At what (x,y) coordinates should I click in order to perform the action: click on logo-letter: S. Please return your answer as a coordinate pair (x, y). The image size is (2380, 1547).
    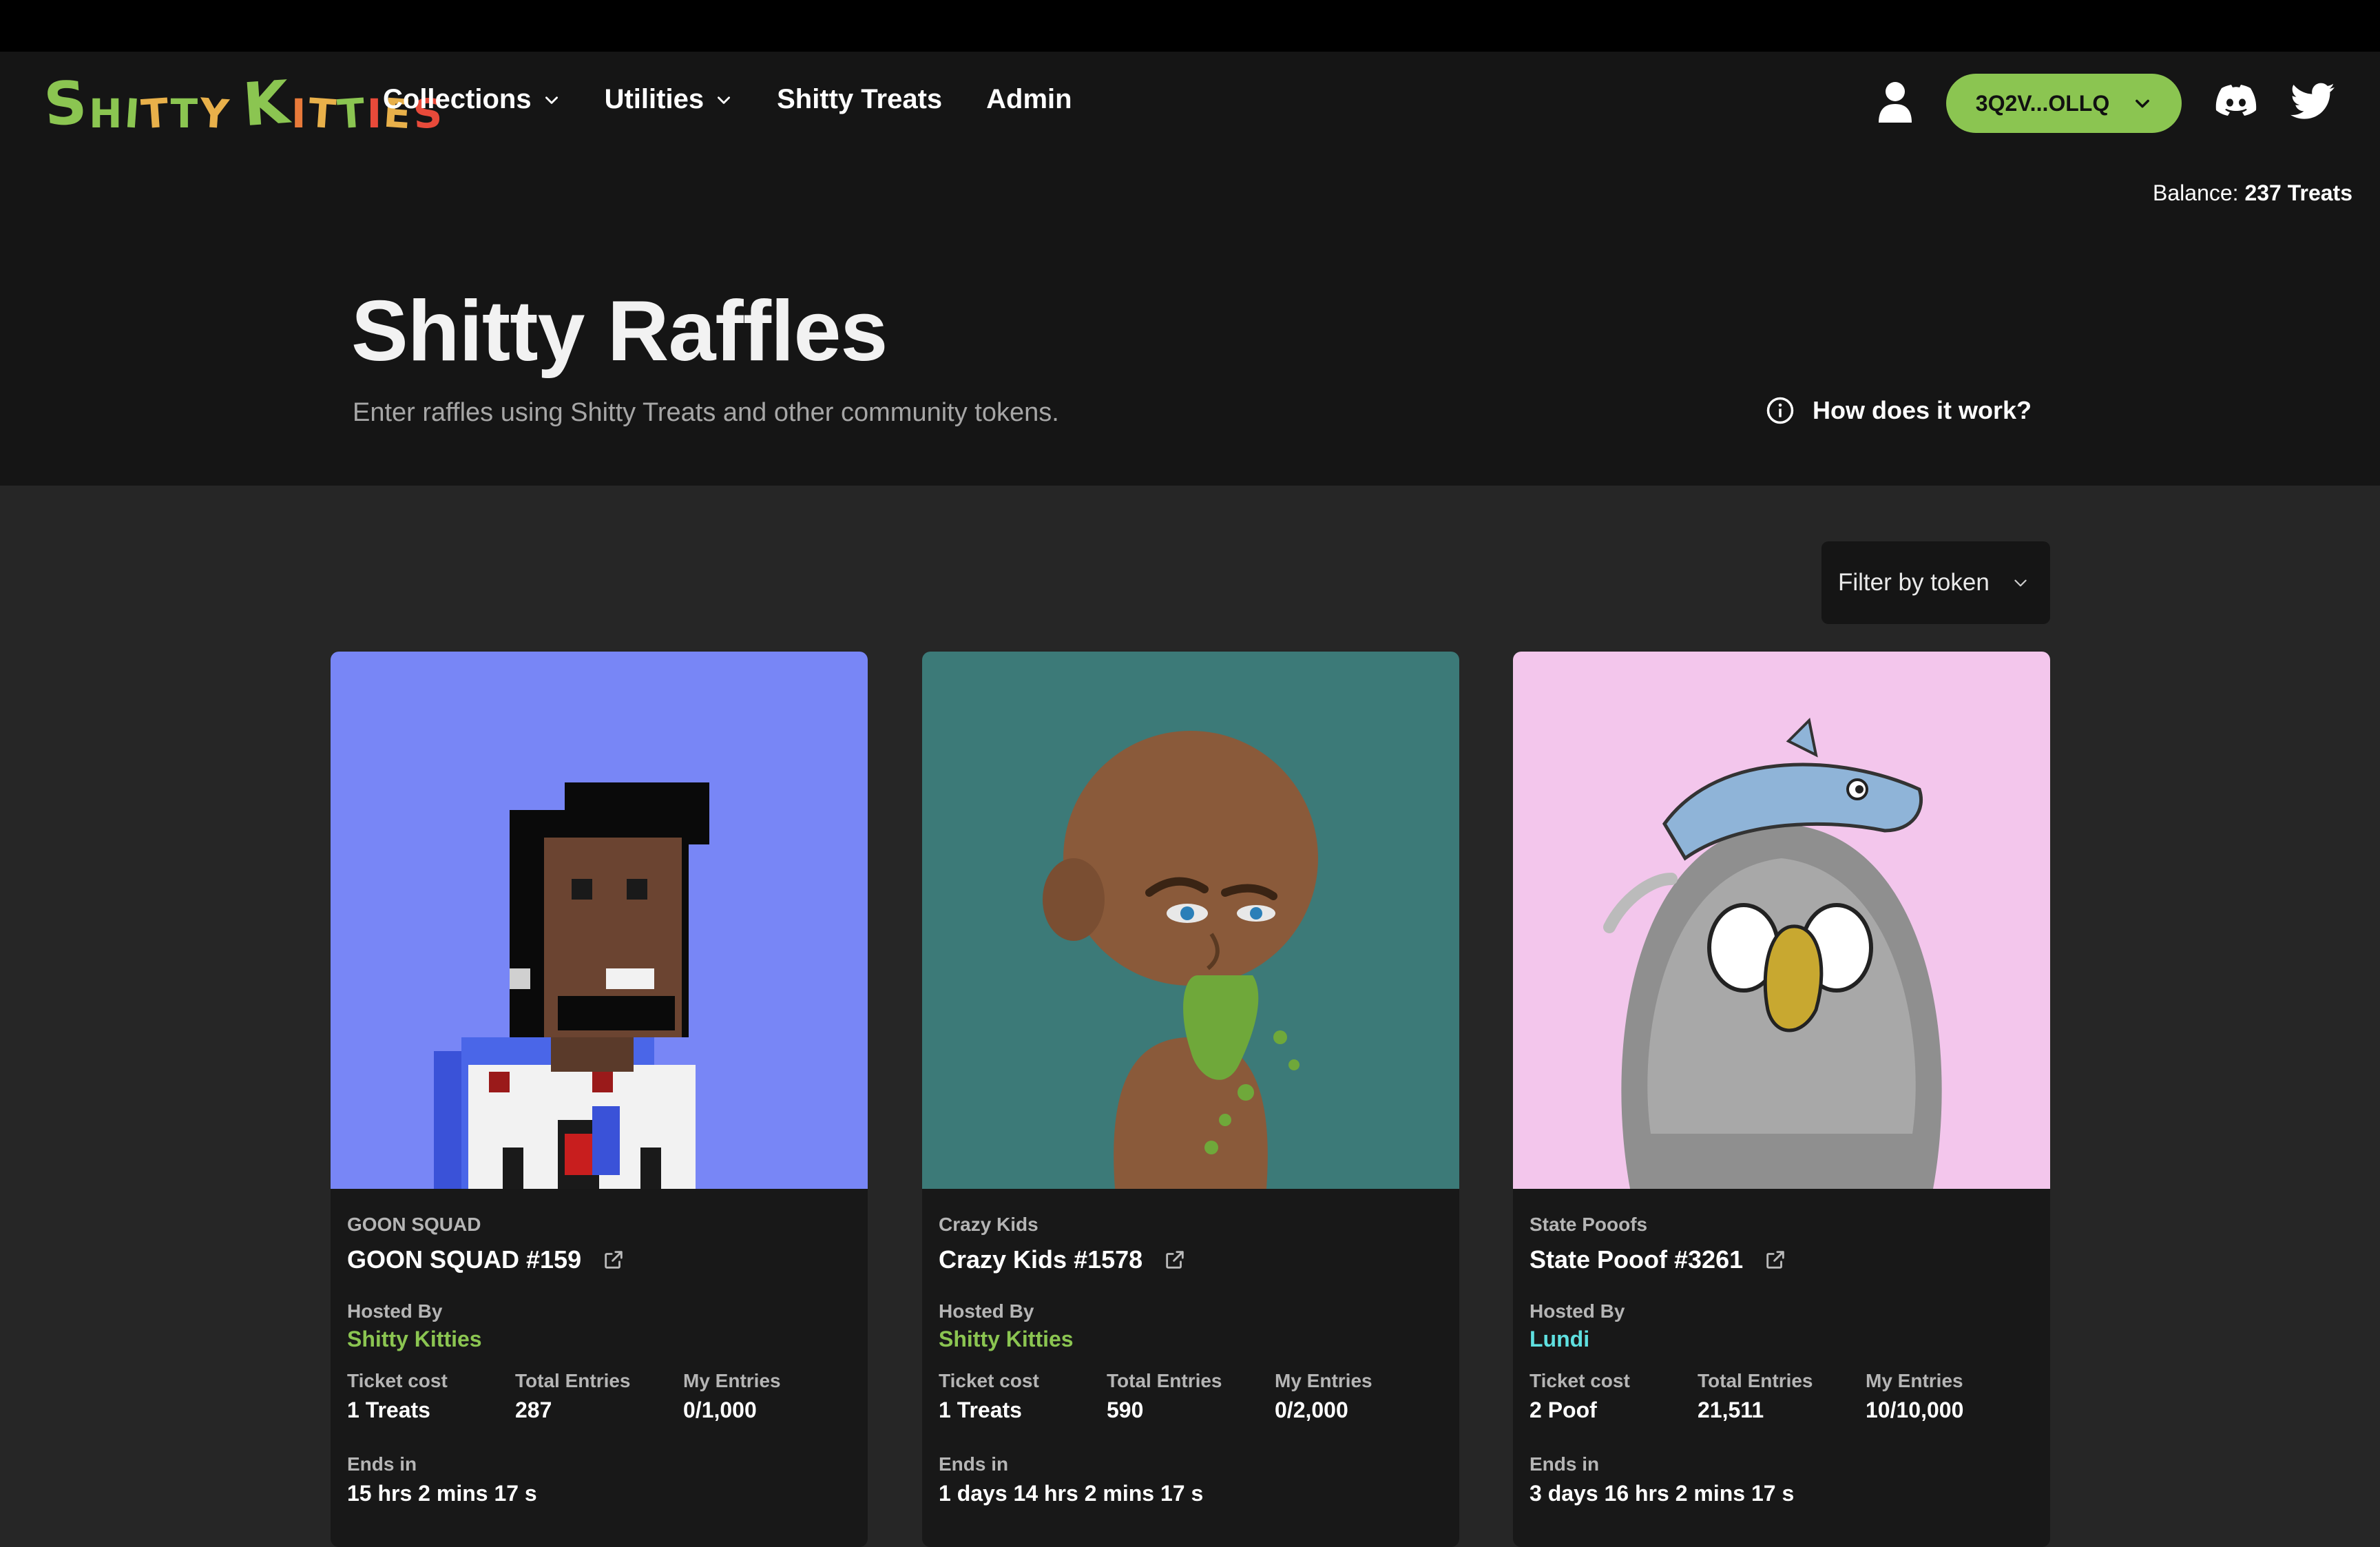
    Looking at the image, I should click on (65, 105).